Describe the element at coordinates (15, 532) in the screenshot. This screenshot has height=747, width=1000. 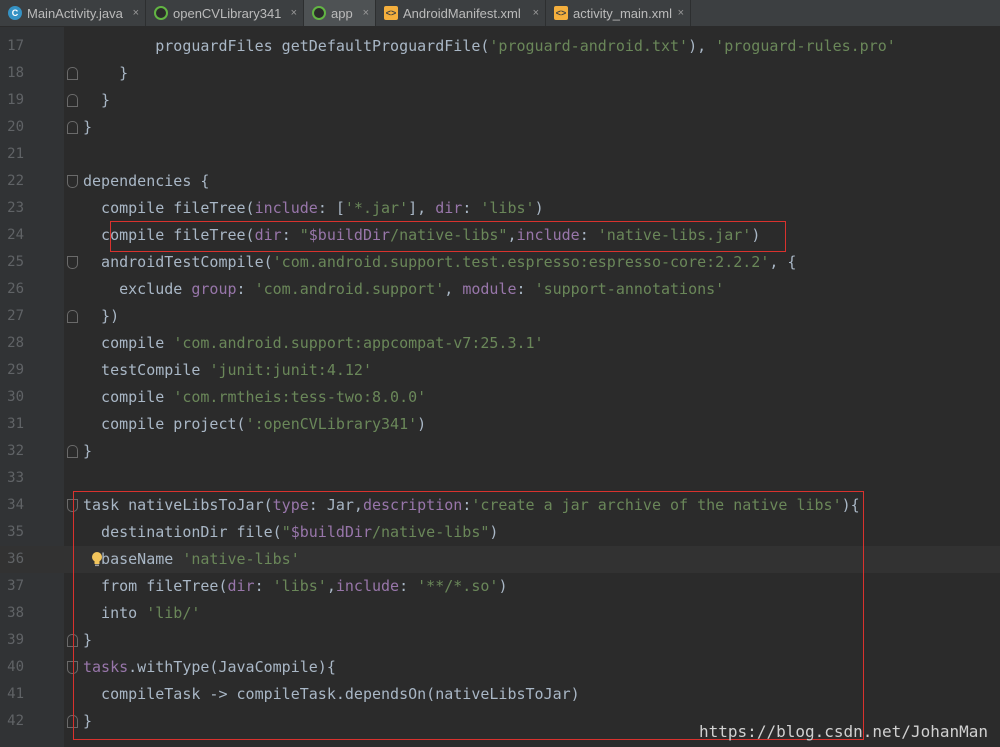
I see `line-number: 35` at that location.